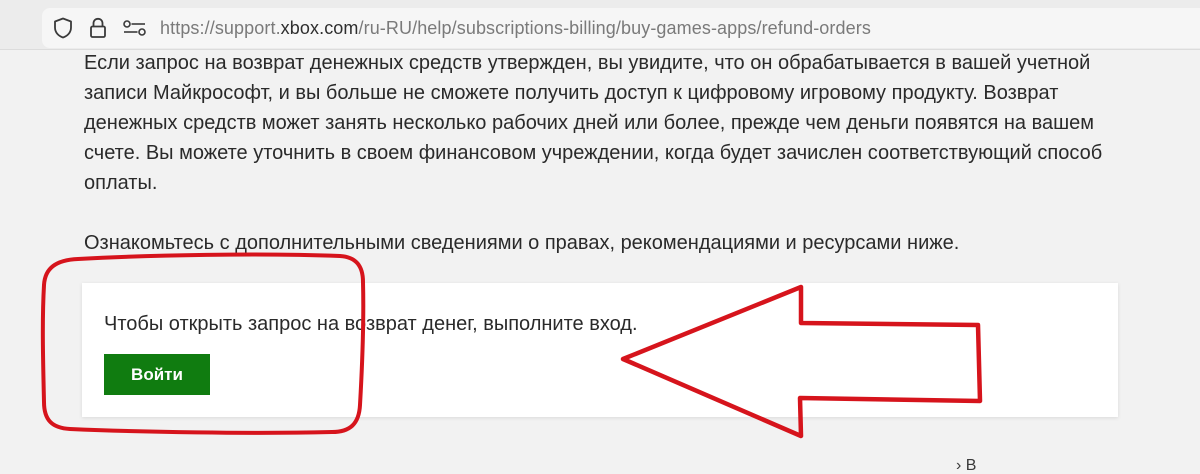 This screenshot has height=474, width=1200. What do you see at coordinates (98, 28) in the screenshot?
I see `lock-icon` at bounding box center [98, 28].